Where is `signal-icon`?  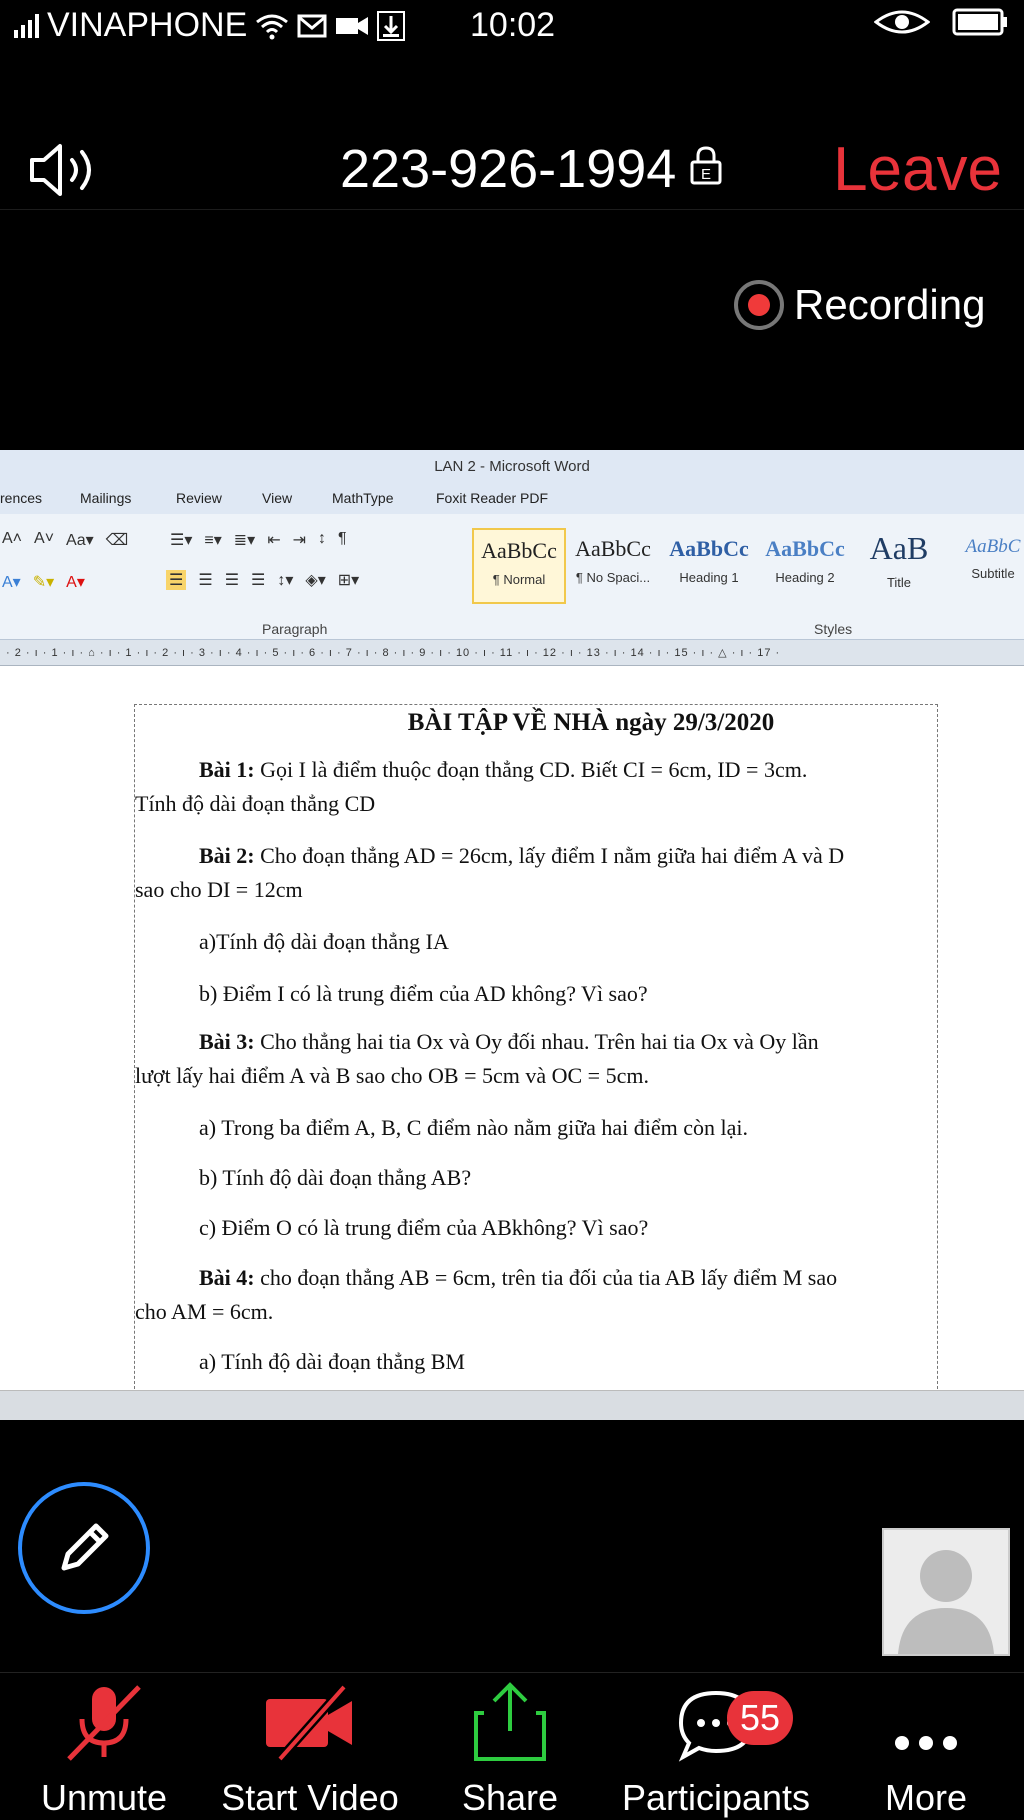
signal-icon is located at coordinates (26, 25).